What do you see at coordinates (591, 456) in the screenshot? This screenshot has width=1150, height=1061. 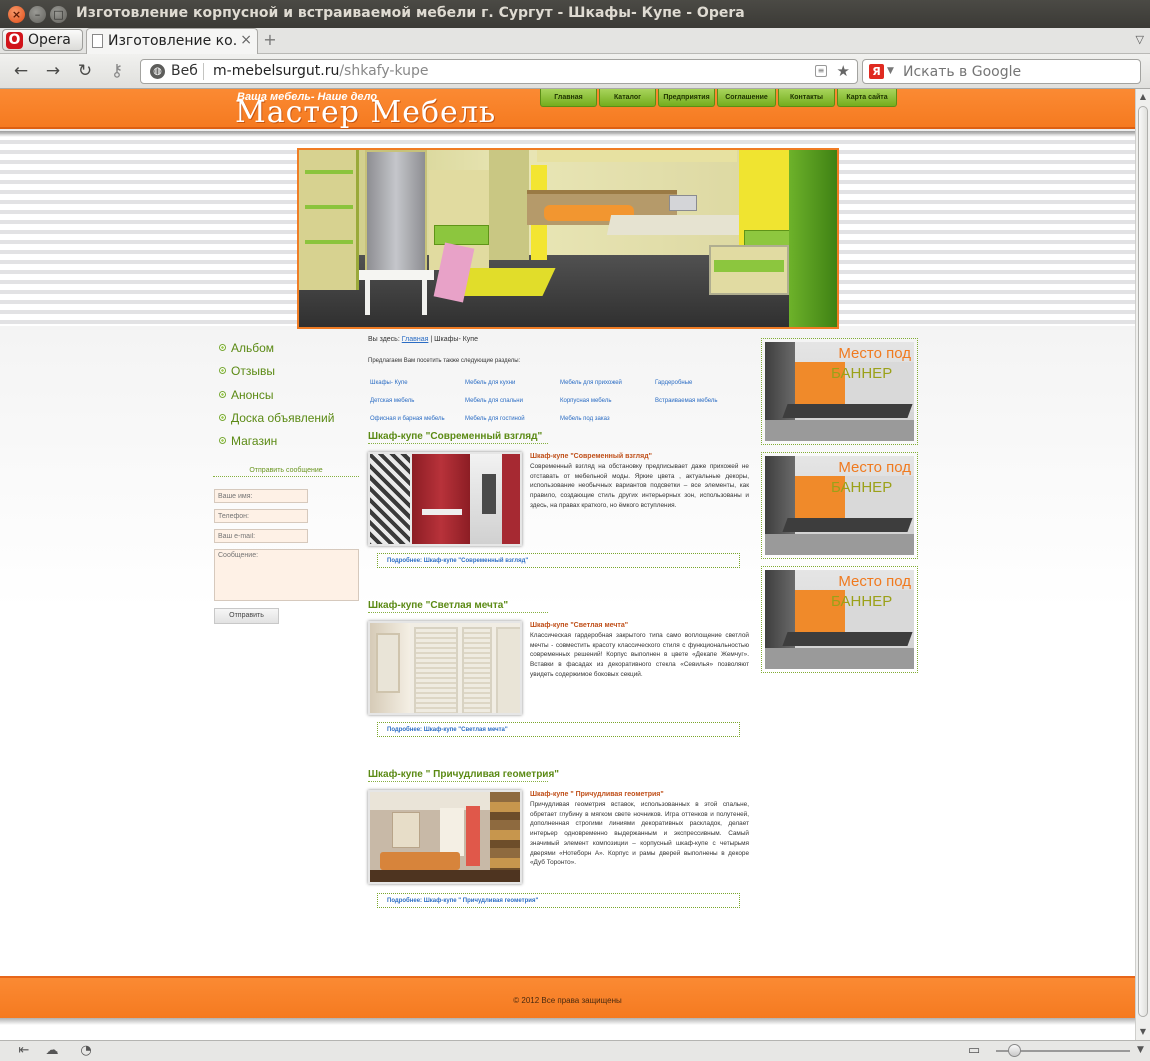 I see `product-name-modern-view: Шкаф-купе "Современный взгляд"` at bounding box center [591, 456].